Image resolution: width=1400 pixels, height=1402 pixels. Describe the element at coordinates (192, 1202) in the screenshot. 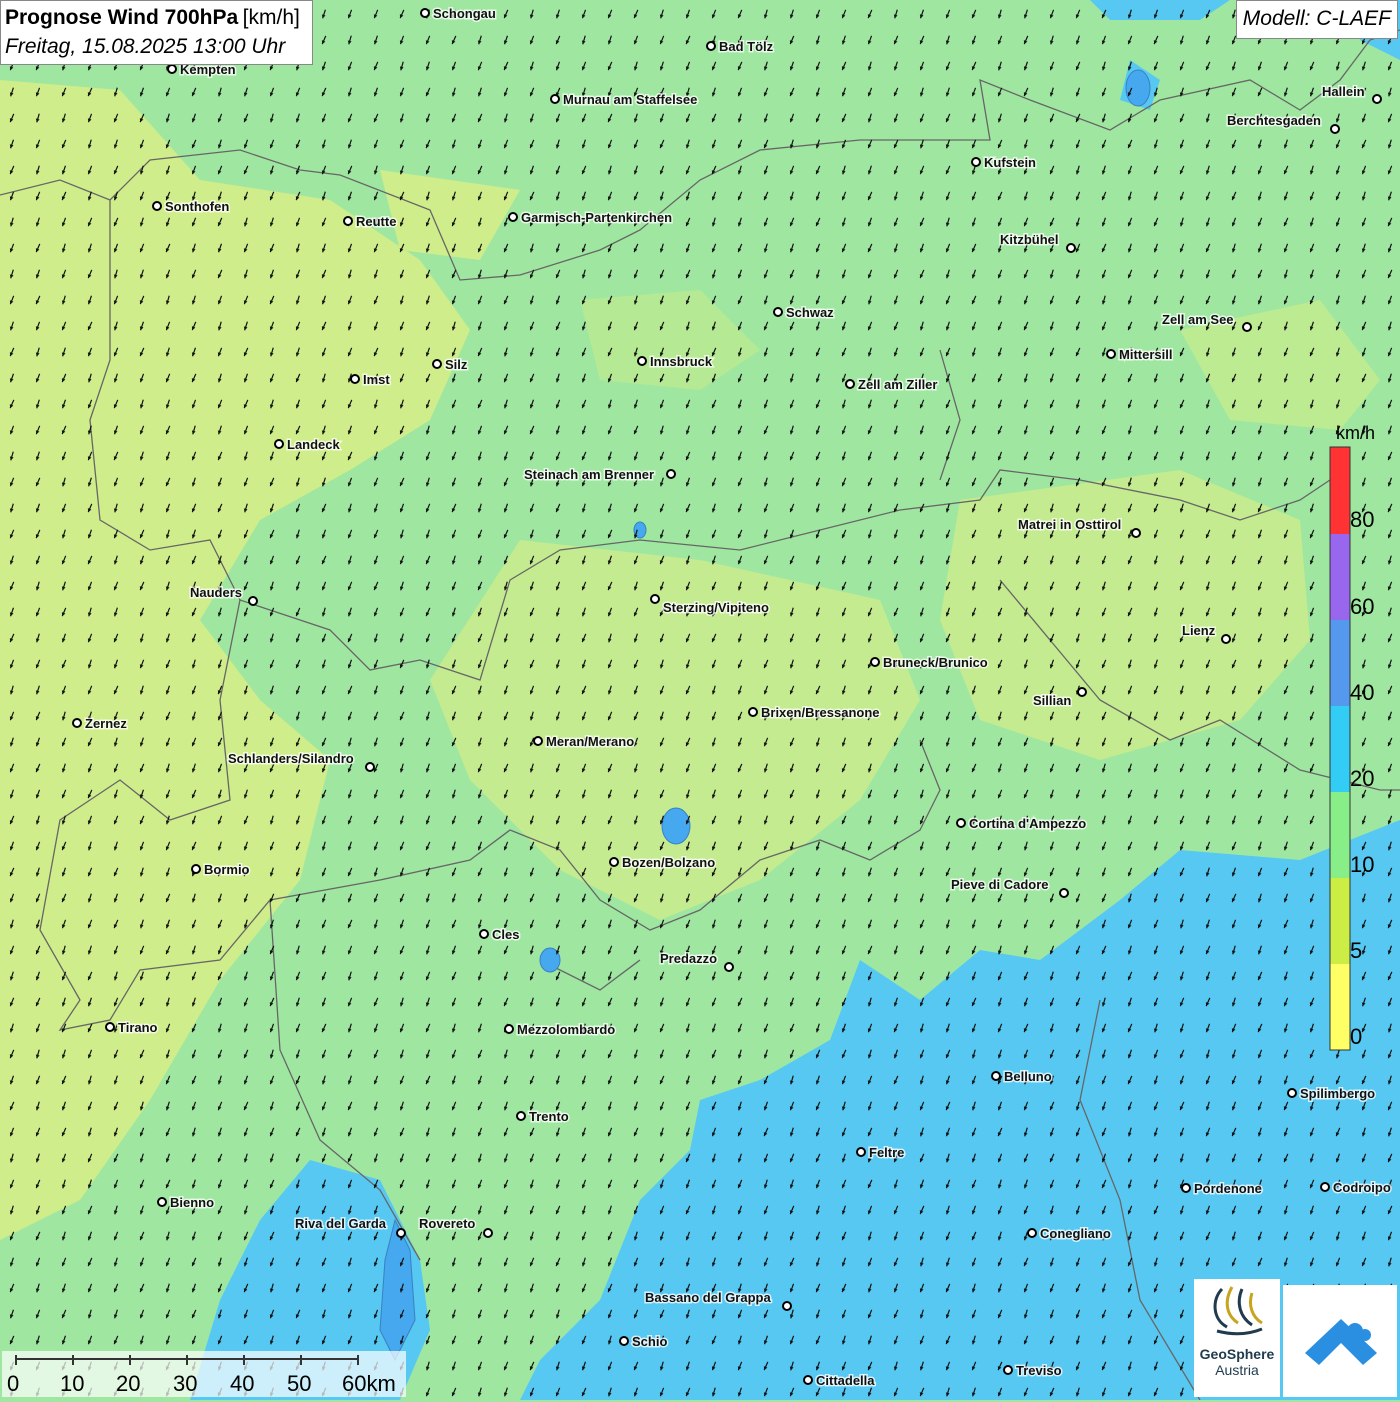

I see `city-label: Bienno` at that location.